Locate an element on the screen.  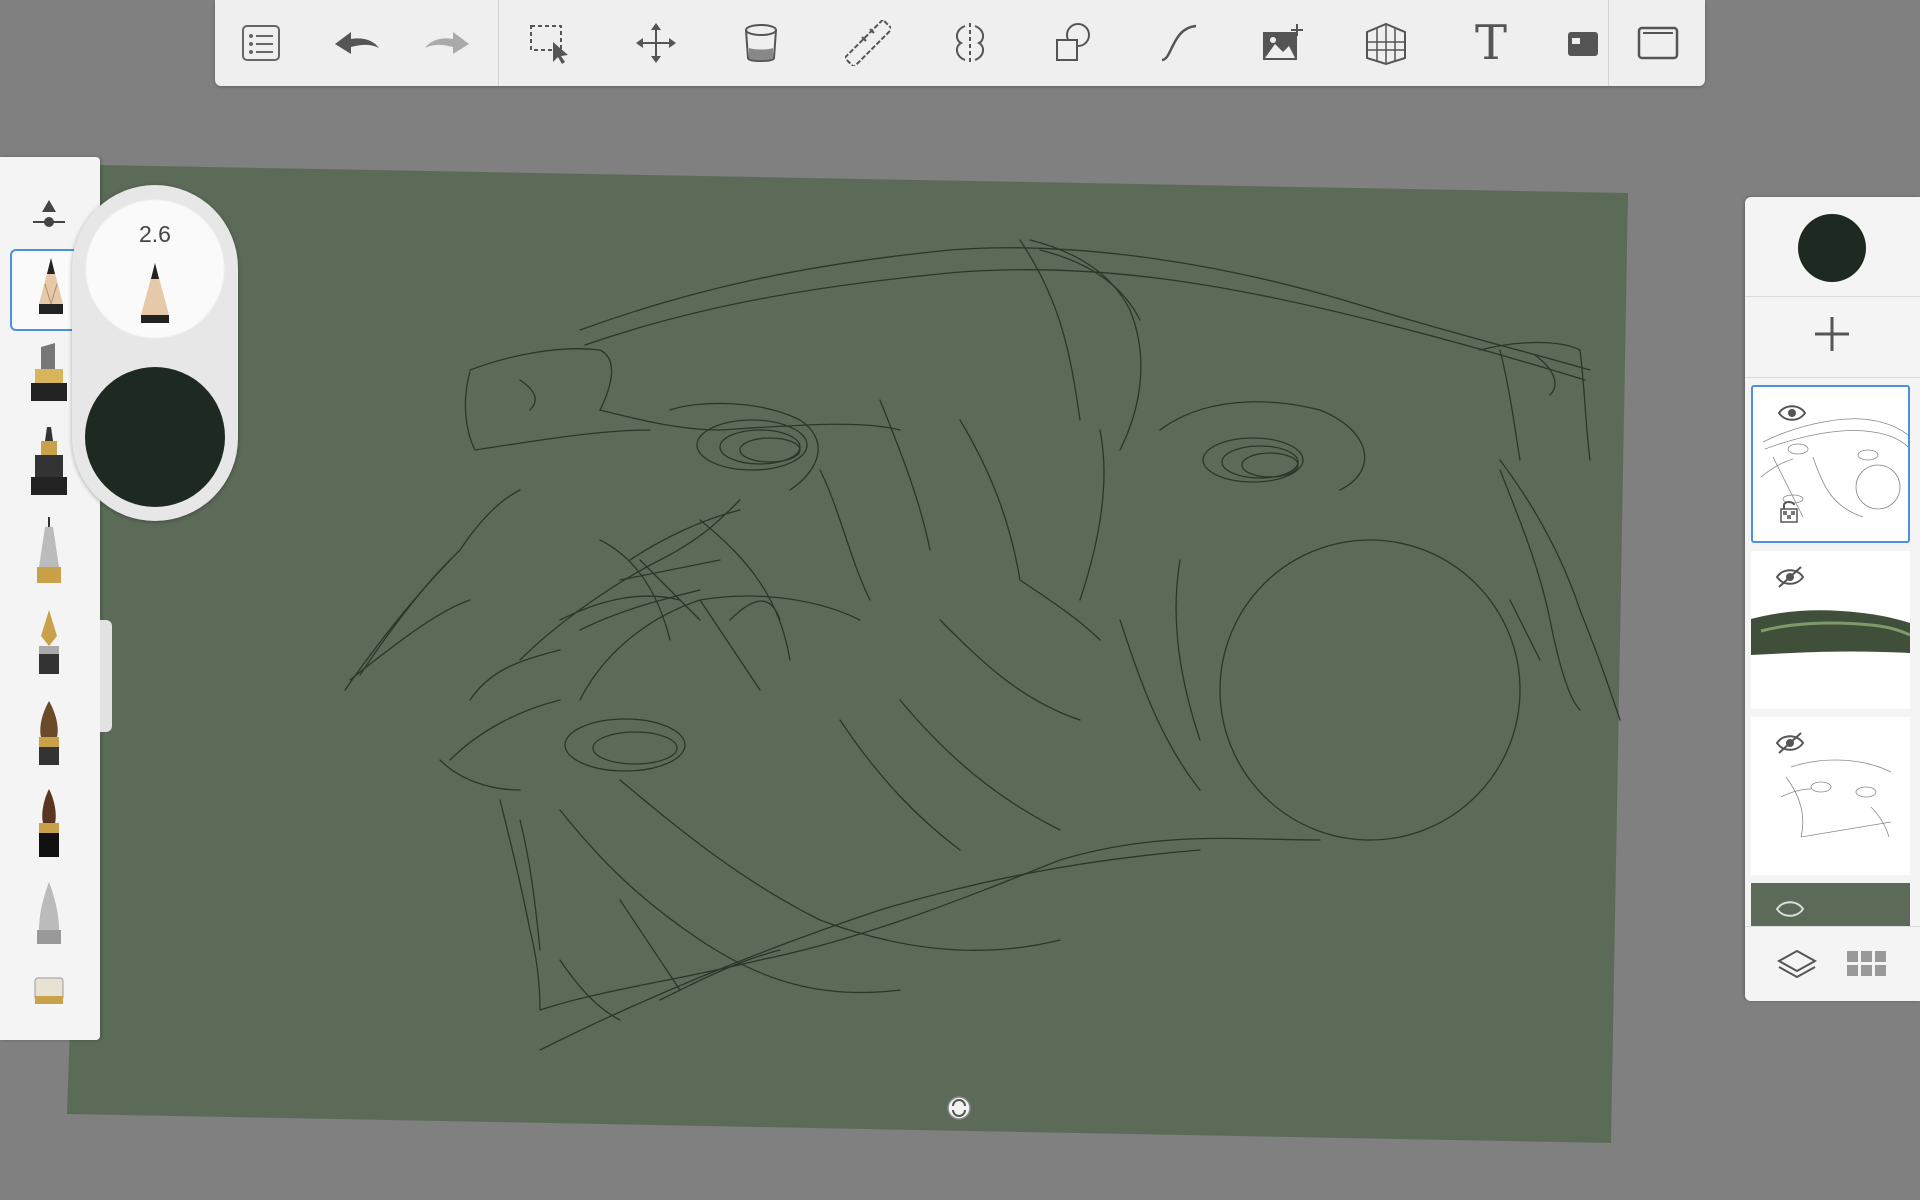
layer-panel is located at coordinates (1832, 599).